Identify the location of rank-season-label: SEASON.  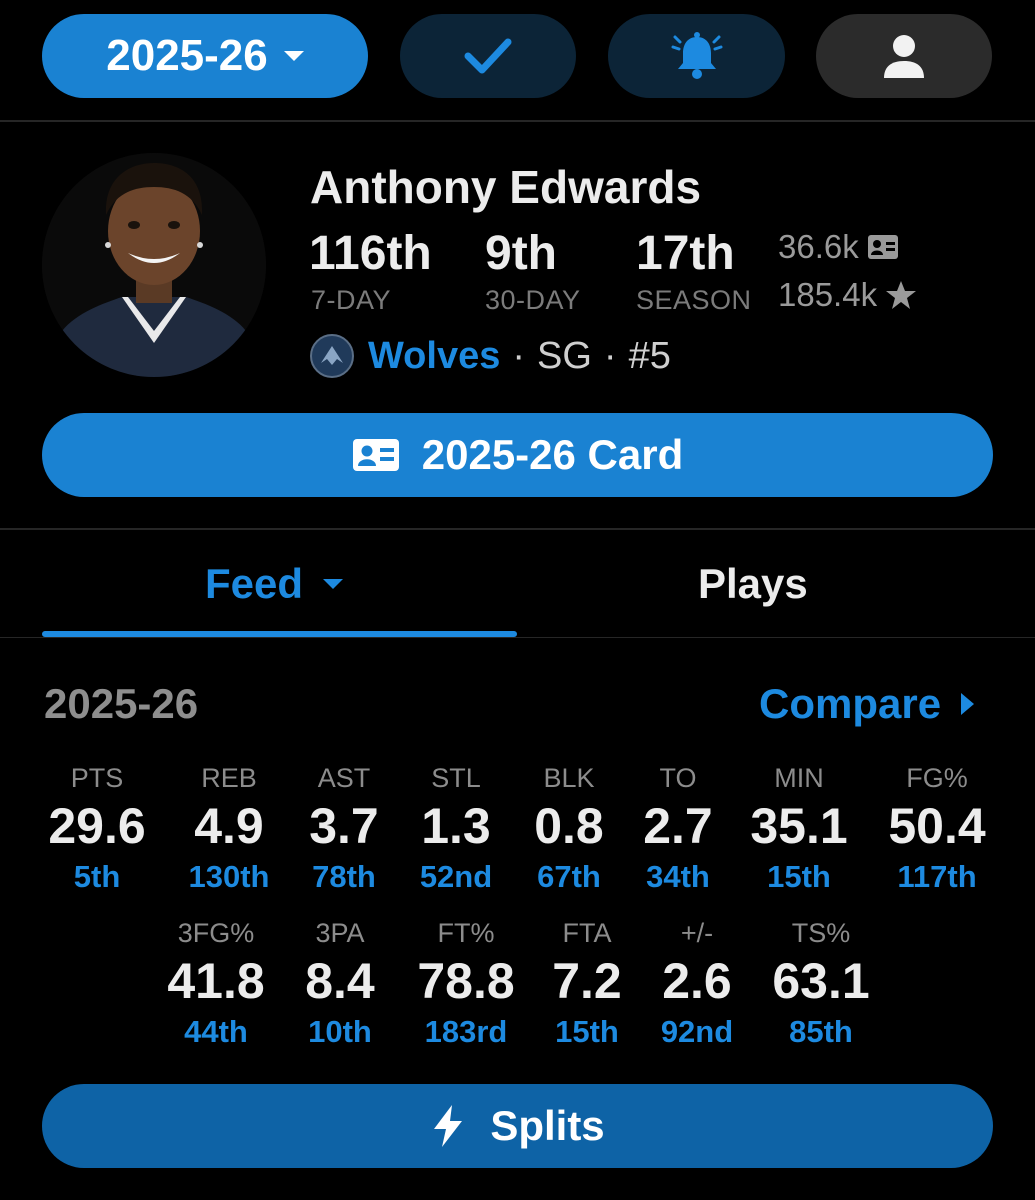
(694, 300).